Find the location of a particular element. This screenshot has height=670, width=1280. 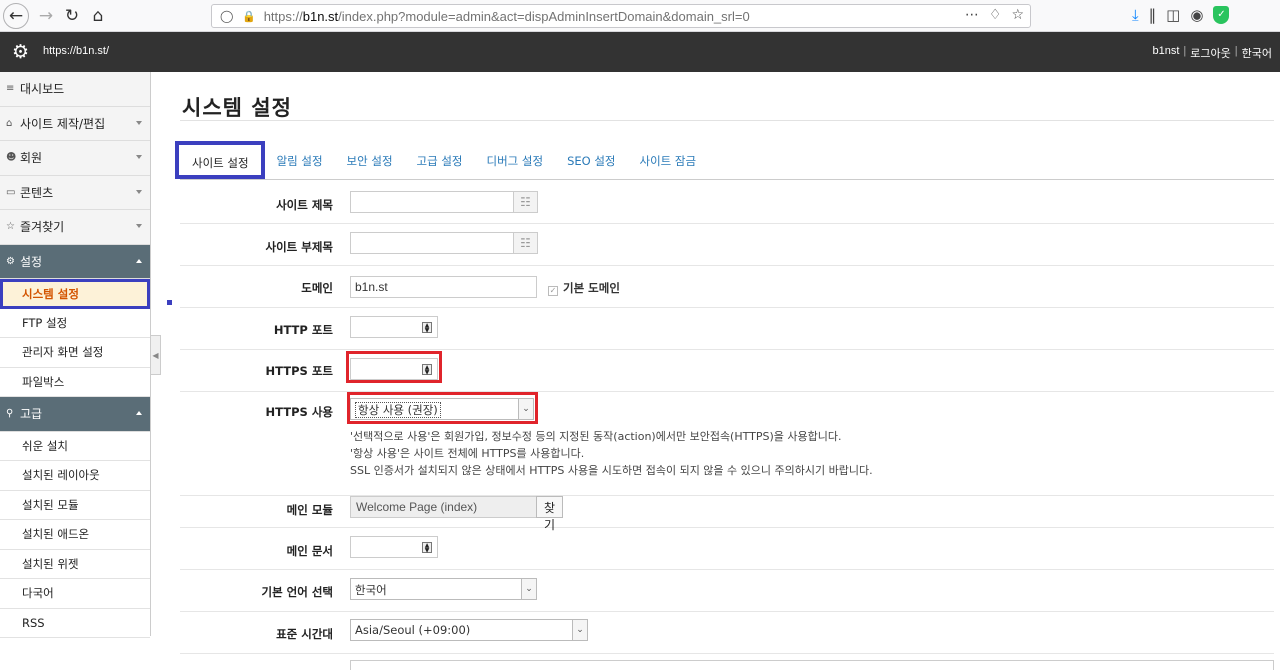

sidebar-sub-layouts: 설치된 레이아웃 is located at coordinates (75, 476).